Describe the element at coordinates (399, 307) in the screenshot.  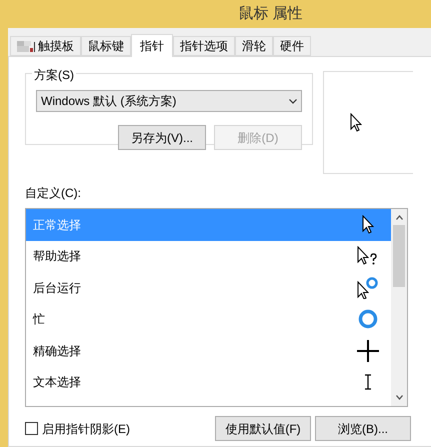
I see `scrollbar` at that location.